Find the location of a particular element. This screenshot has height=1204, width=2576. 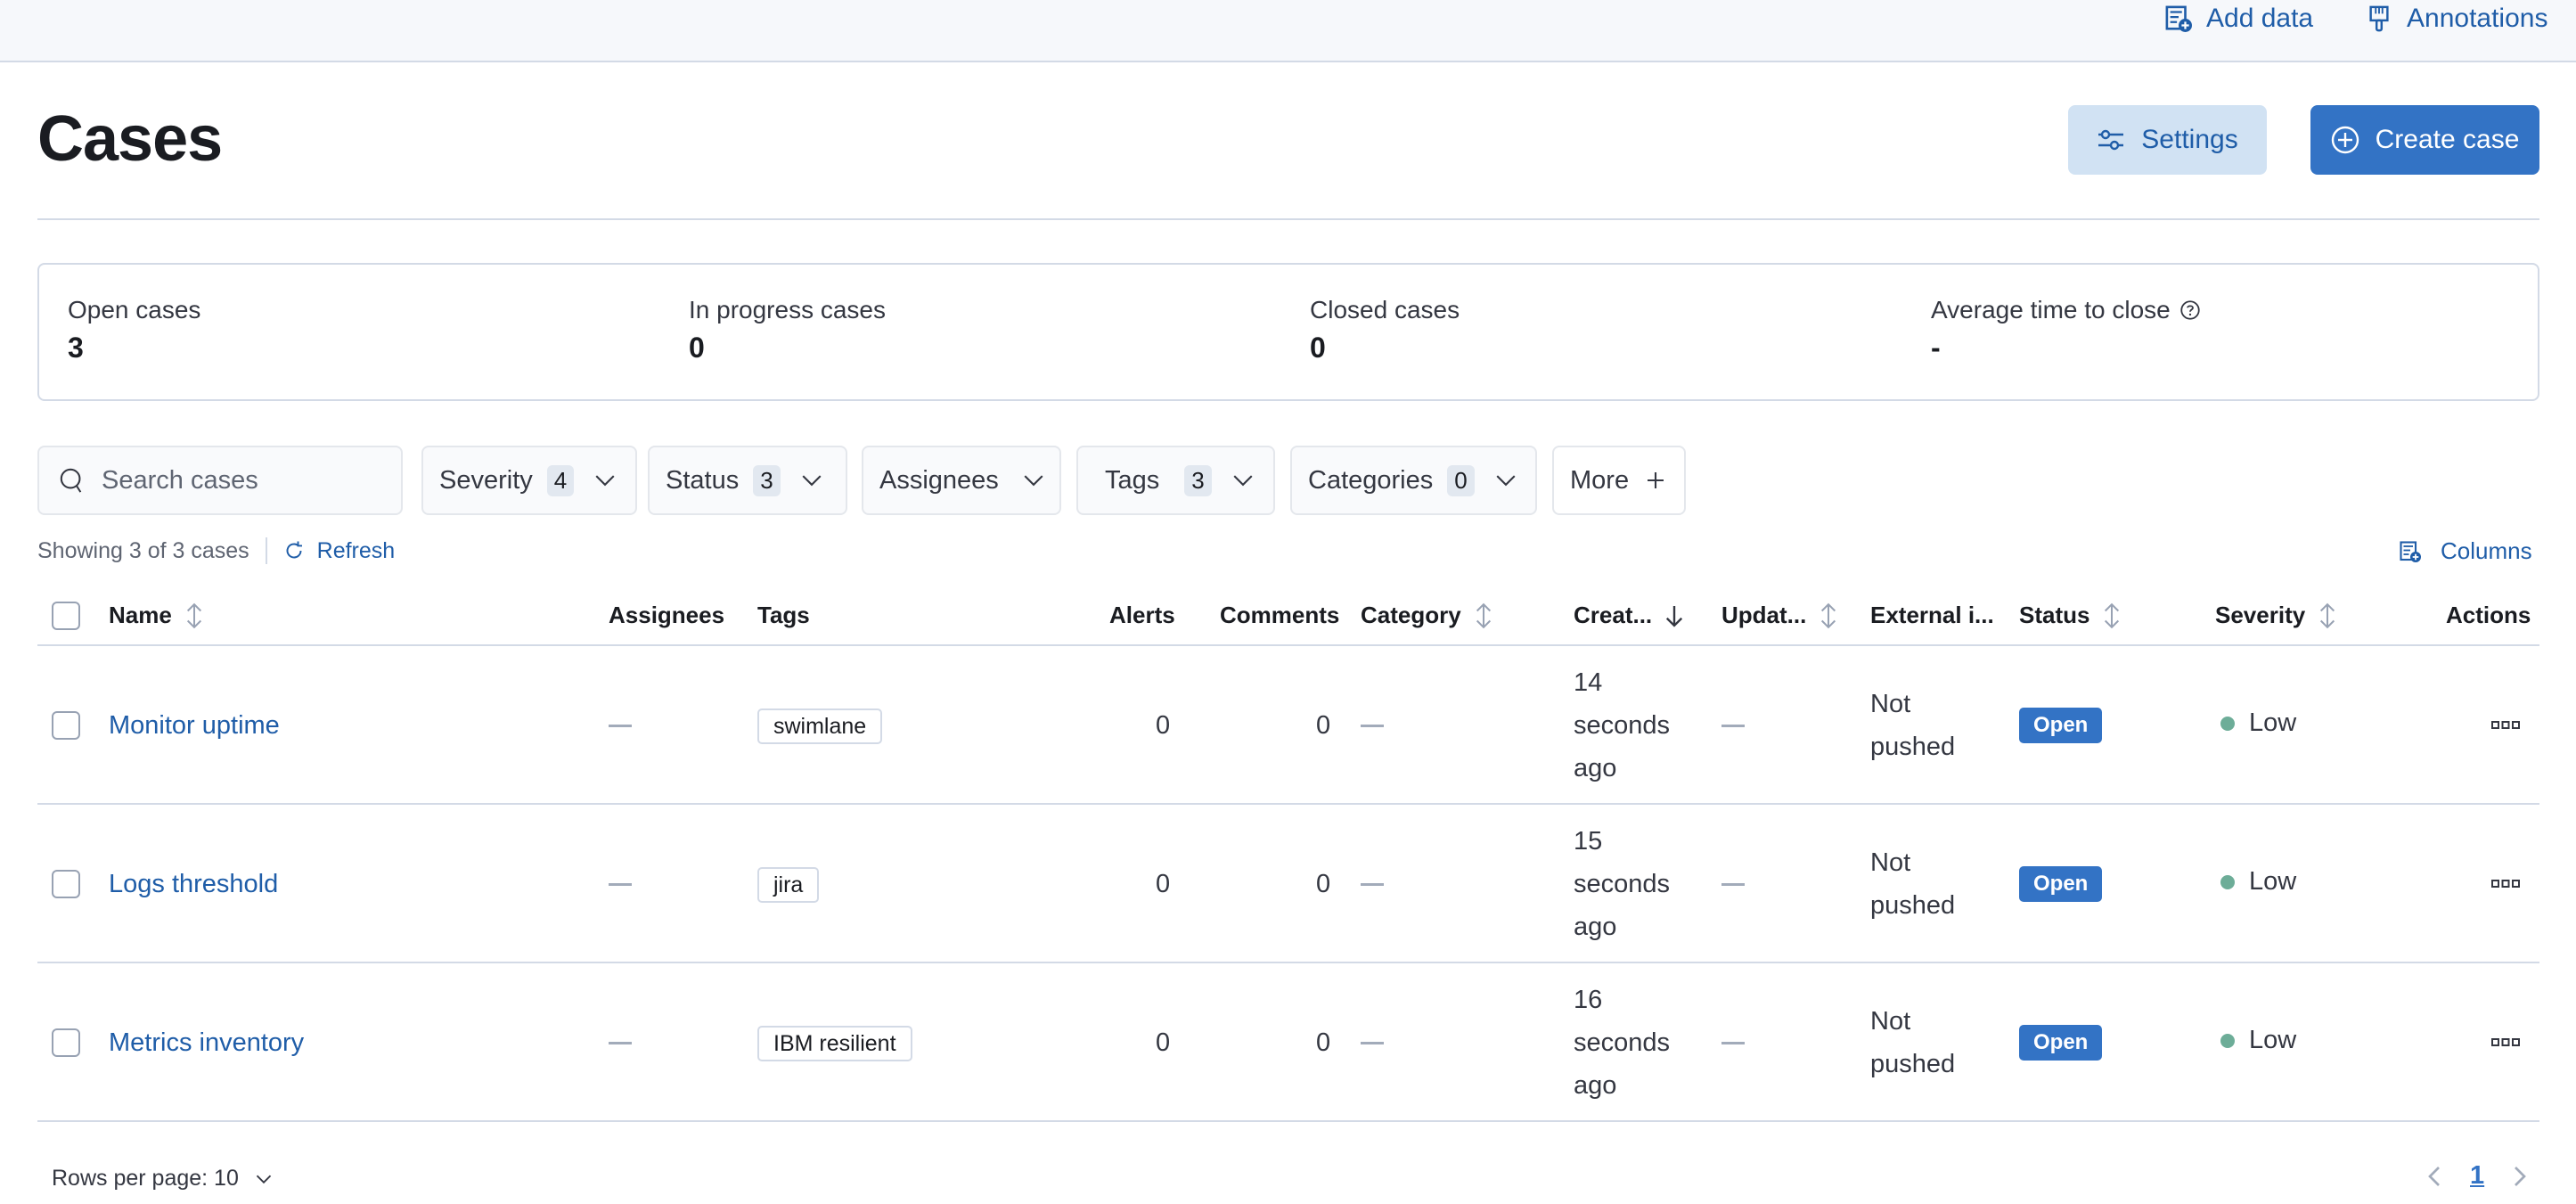

stat-in-progress-cases: In progress cases 0 is located at coordinates (787, 330).